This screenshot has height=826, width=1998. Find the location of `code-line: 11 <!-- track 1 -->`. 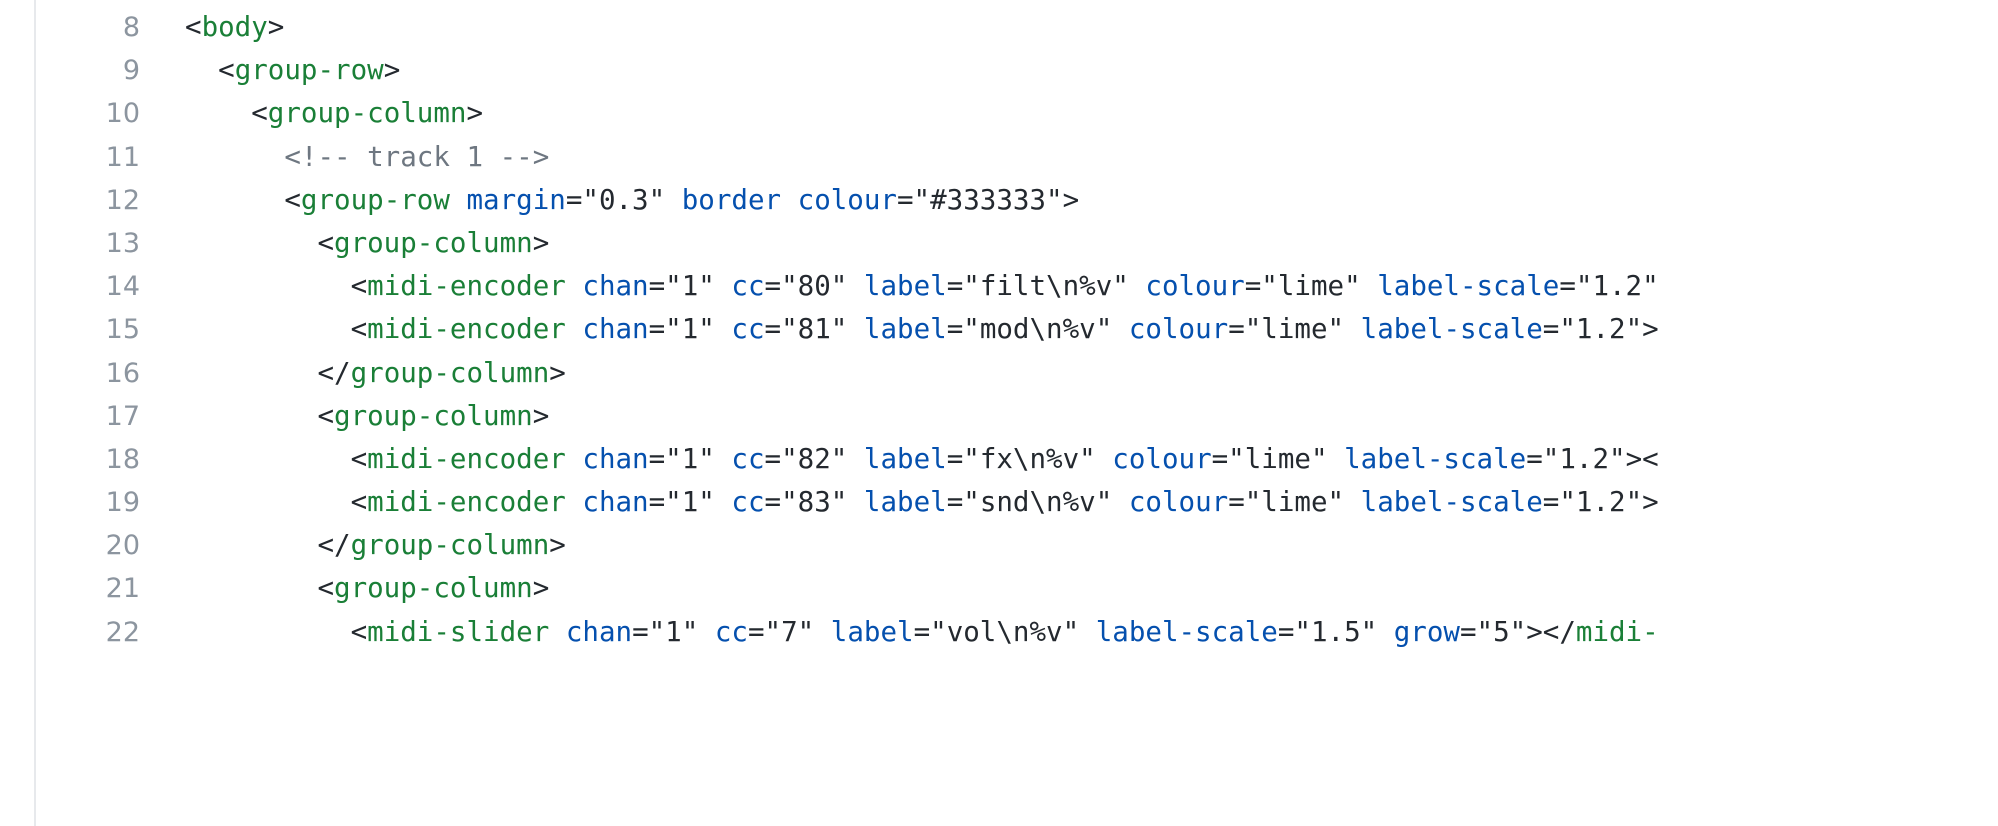

code-line: 11 <!-- track 1 --> is located at coordinates (999, 157).